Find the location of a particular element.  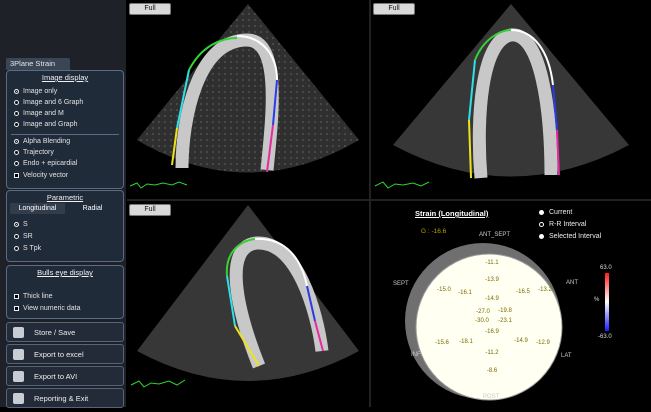

segment-value: -11.2 is located at coordinates (492, 353).